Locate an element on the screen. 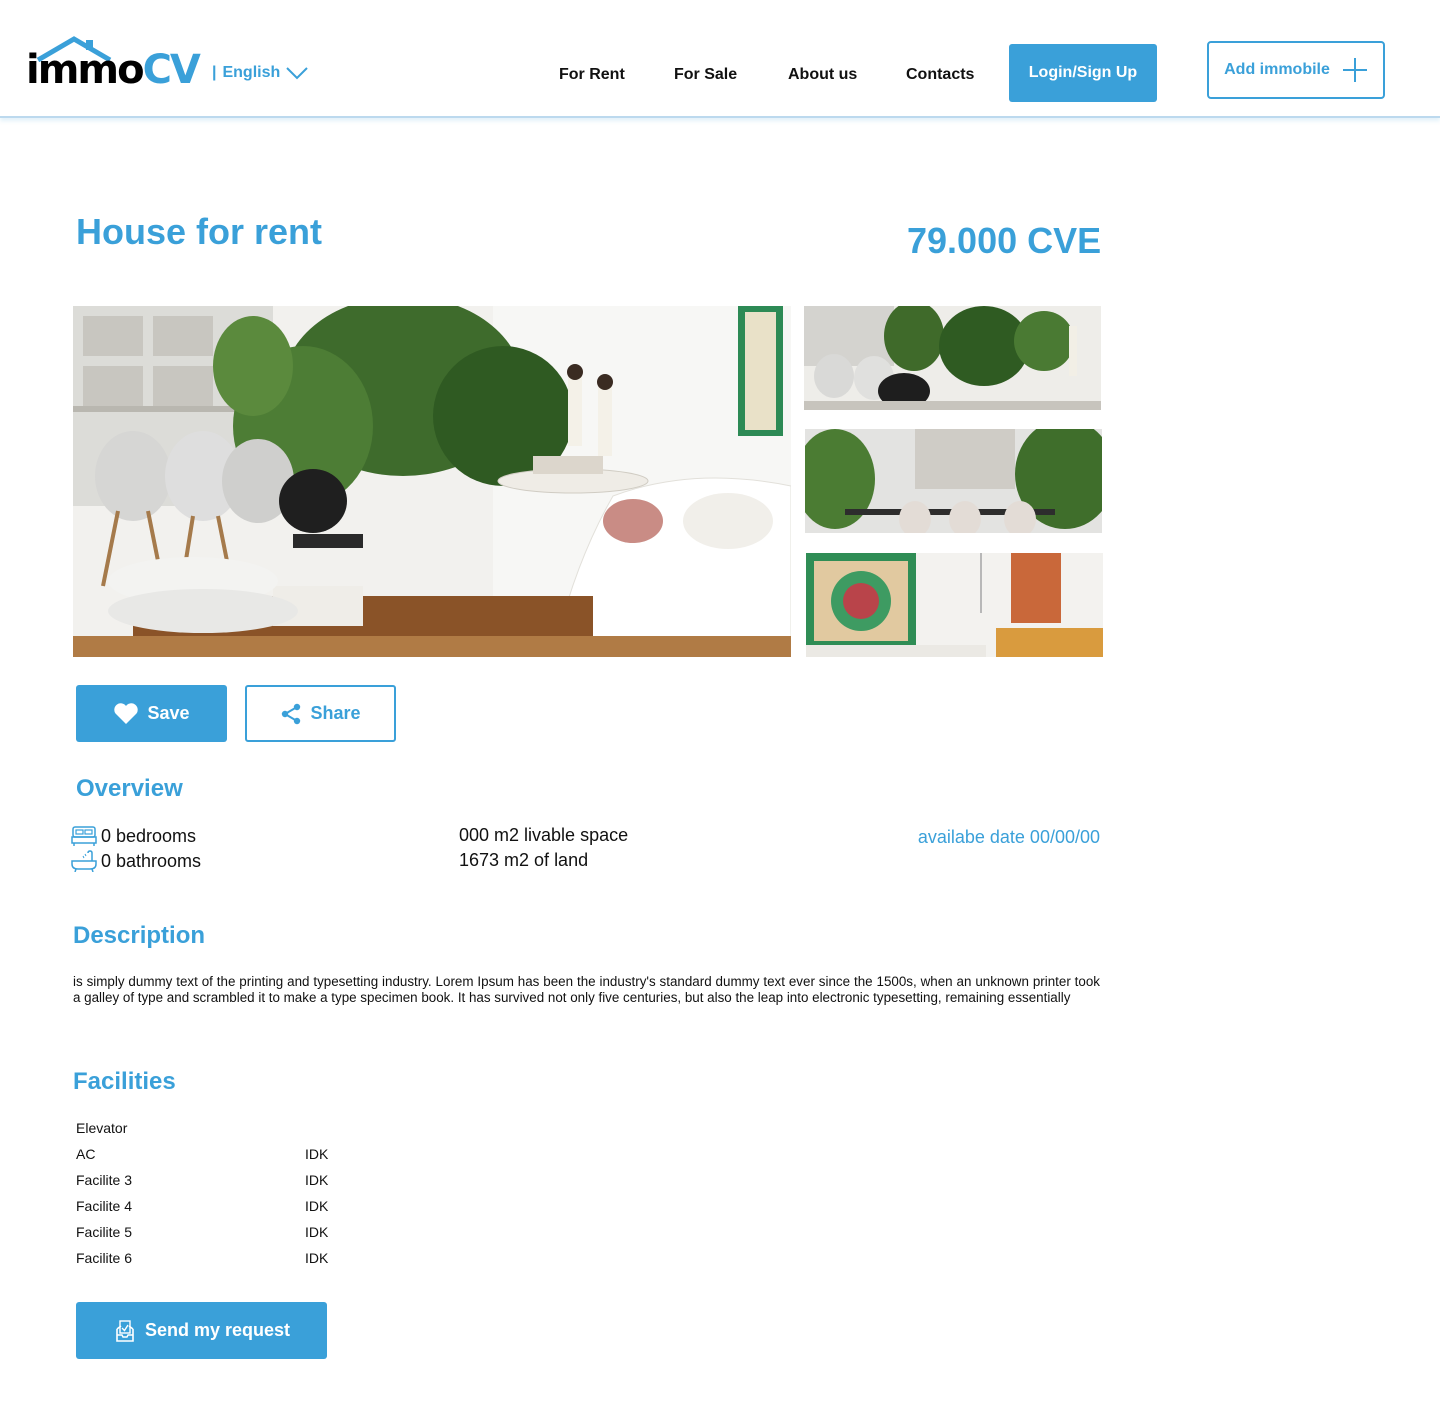 The image size is (1440, 1405). send-request-button: Send my request is located at coordinates (201, 1330).